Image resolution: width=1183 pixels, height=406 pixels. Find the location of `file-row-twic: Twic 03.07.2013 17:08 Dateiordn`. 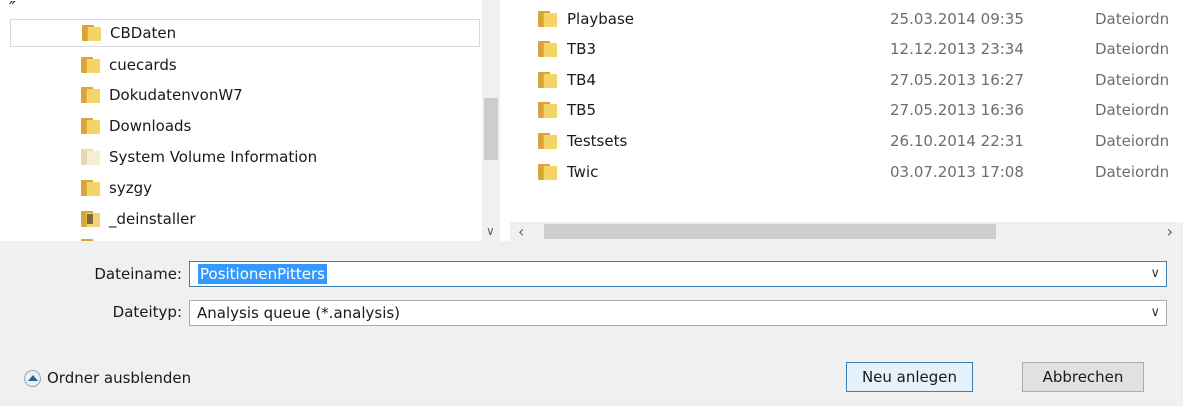

file-row-twic: Twic 03.07.2013 17:08 Dateiordn is located at coordinates (846, 171).